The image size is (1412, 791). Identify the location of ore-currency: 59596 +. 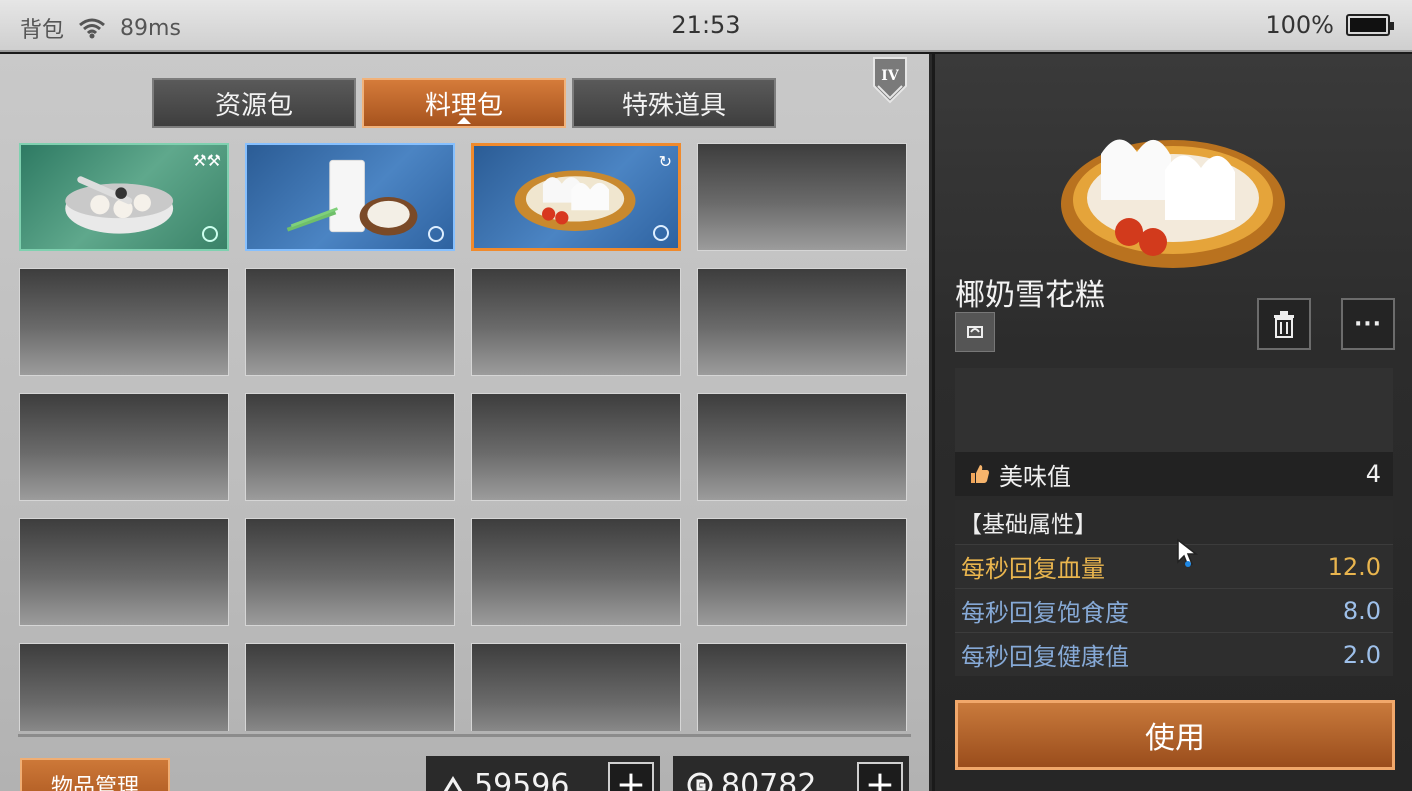
(543, 773).